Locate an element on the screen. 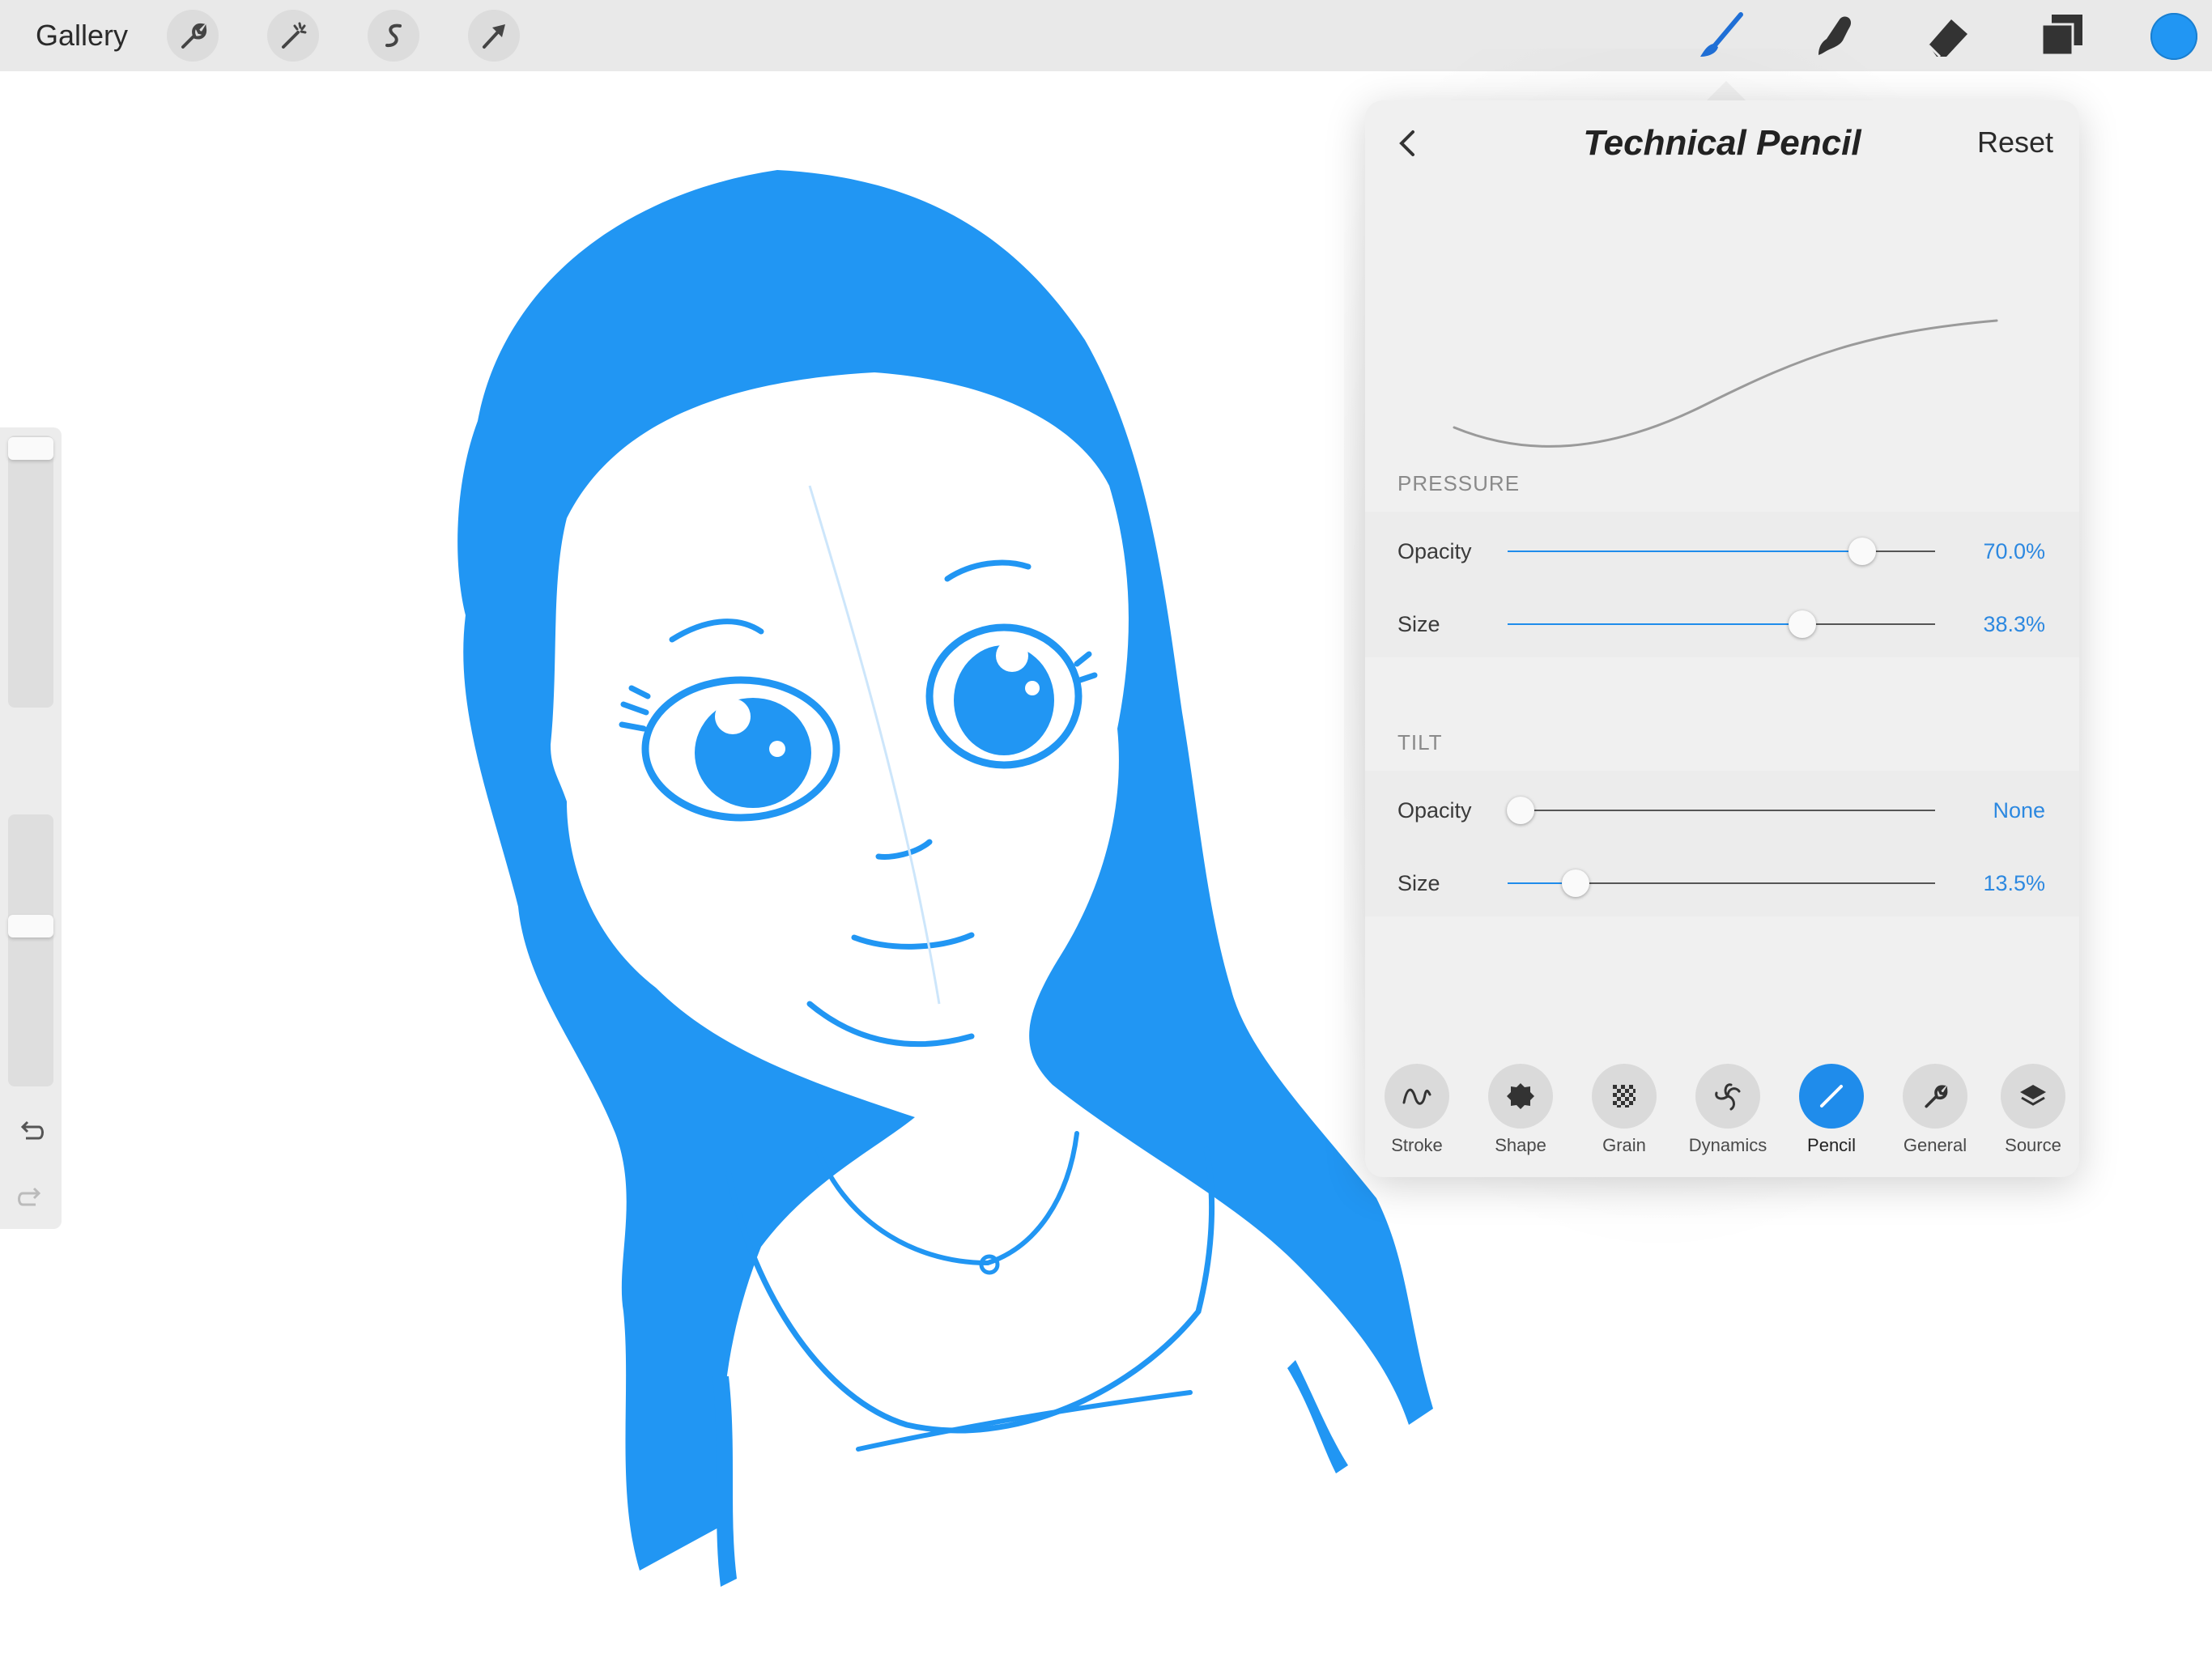 The image size is (2212, 1658). left-sidebar is located at coordinates (31, 828).